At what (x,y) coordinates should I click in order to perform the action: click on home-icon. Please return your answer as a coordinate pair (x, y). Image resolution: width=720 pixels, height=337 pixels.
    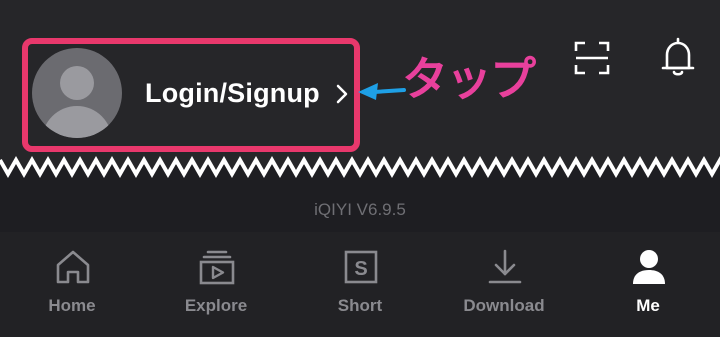
    Looking at the image, I should click on (73, 267).